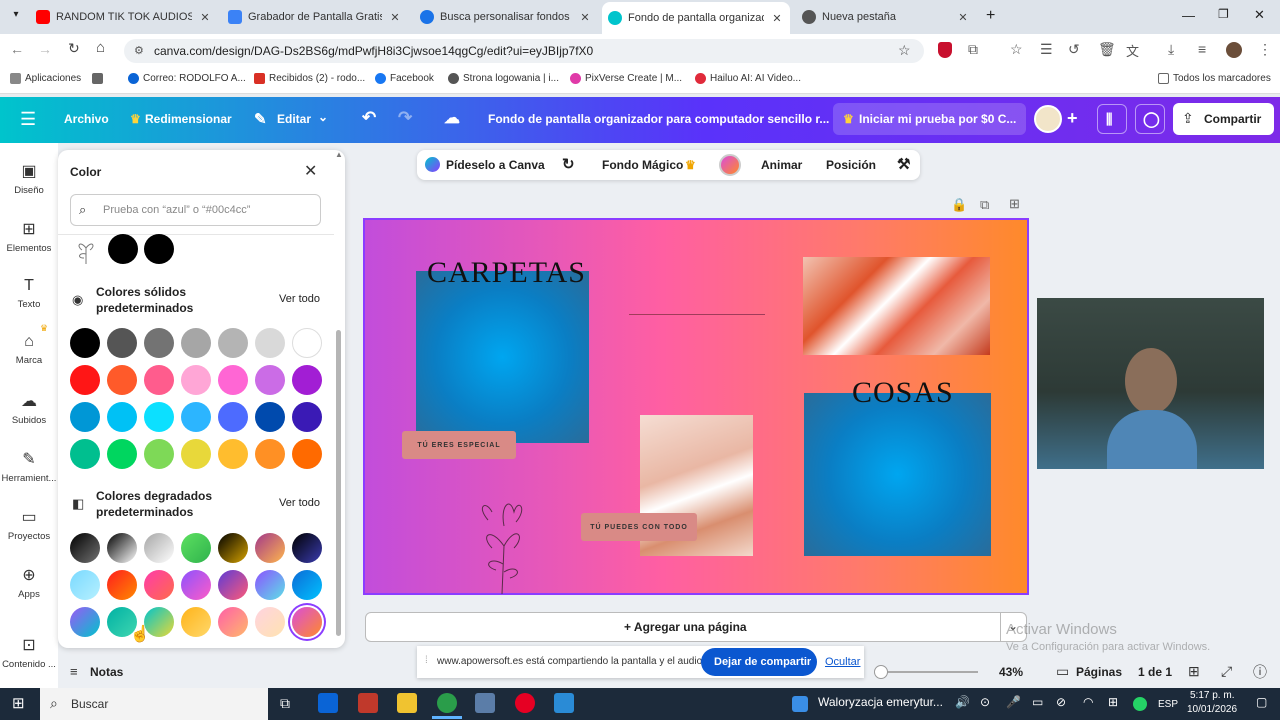 This screenshot has width=1280, height=720. I want to click on history-icon: ↺, so click(1074, 49).